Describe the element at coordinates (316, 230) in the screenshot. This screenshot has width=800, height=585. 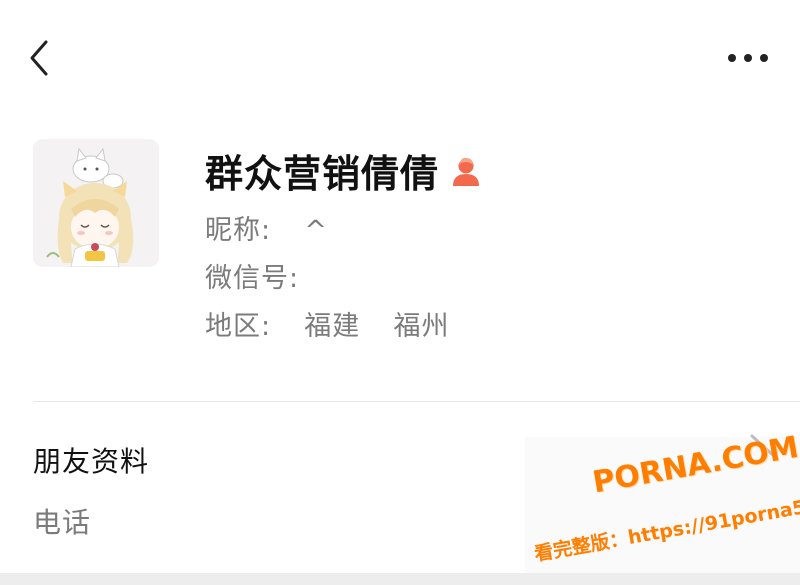
I see `nickname-value: ^` at that location.